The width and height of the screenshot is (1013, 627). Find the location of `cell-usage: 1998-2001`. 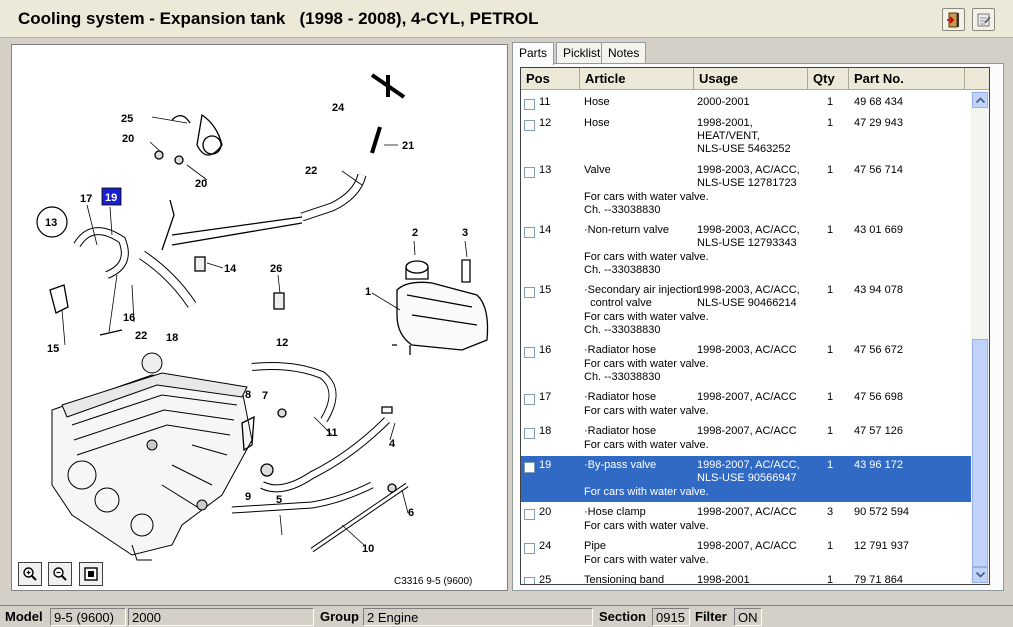

cell-usage: 1998-2001 is located at coordinates (723, 579).